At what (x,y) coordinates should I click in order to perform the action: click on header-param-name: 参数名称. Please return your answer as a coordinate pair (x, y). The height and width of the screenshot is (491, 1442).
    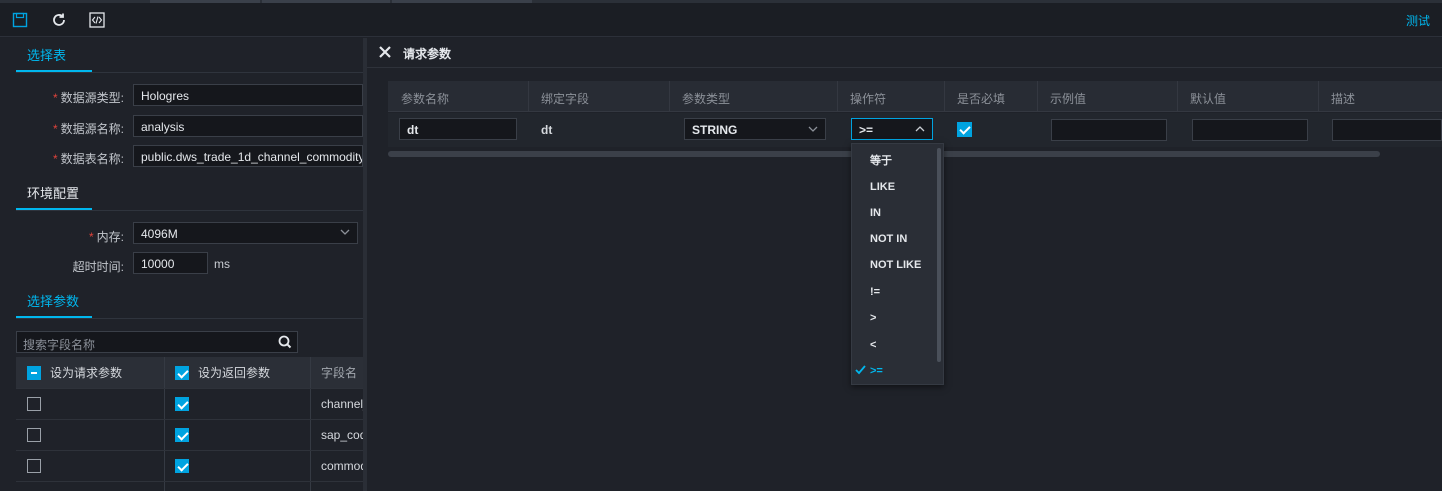
    Looking at the image, I should click on (425, 99).